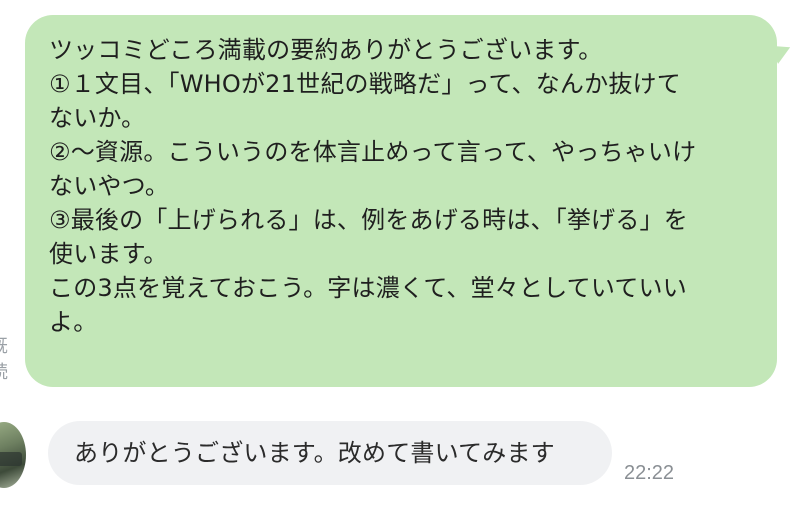  I want to click on message-line: ③最後の「上げられる」は、例をあげる時は、「挙げる」を, so click(368, 220).